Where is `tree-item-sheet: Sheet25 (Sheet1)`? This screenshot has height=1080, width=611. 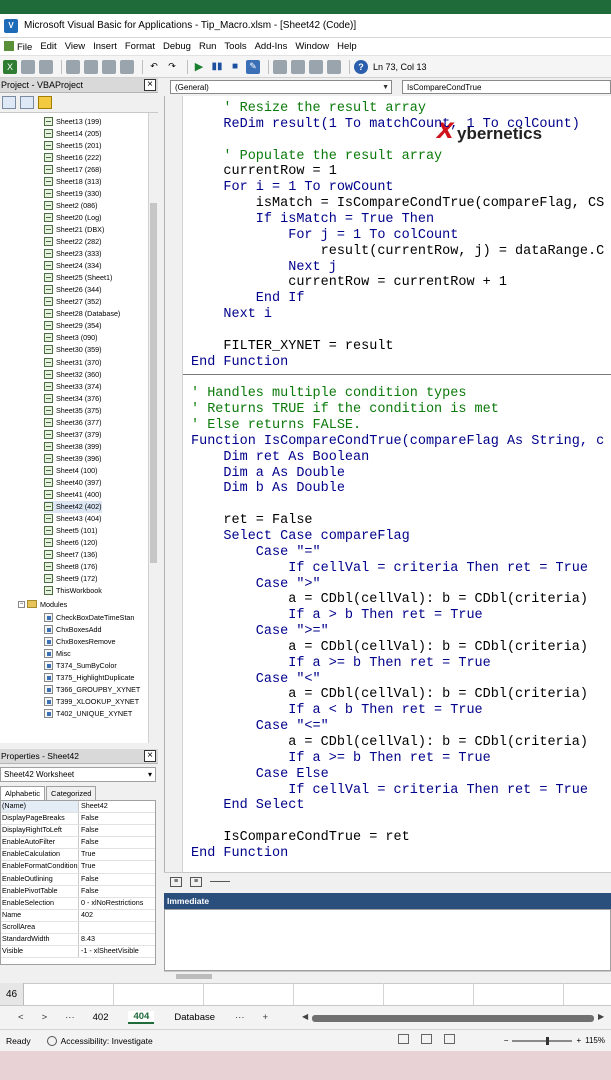
tree-item-sheet: Sheet25 (Sheet1) is located at coordinates (78, 278).